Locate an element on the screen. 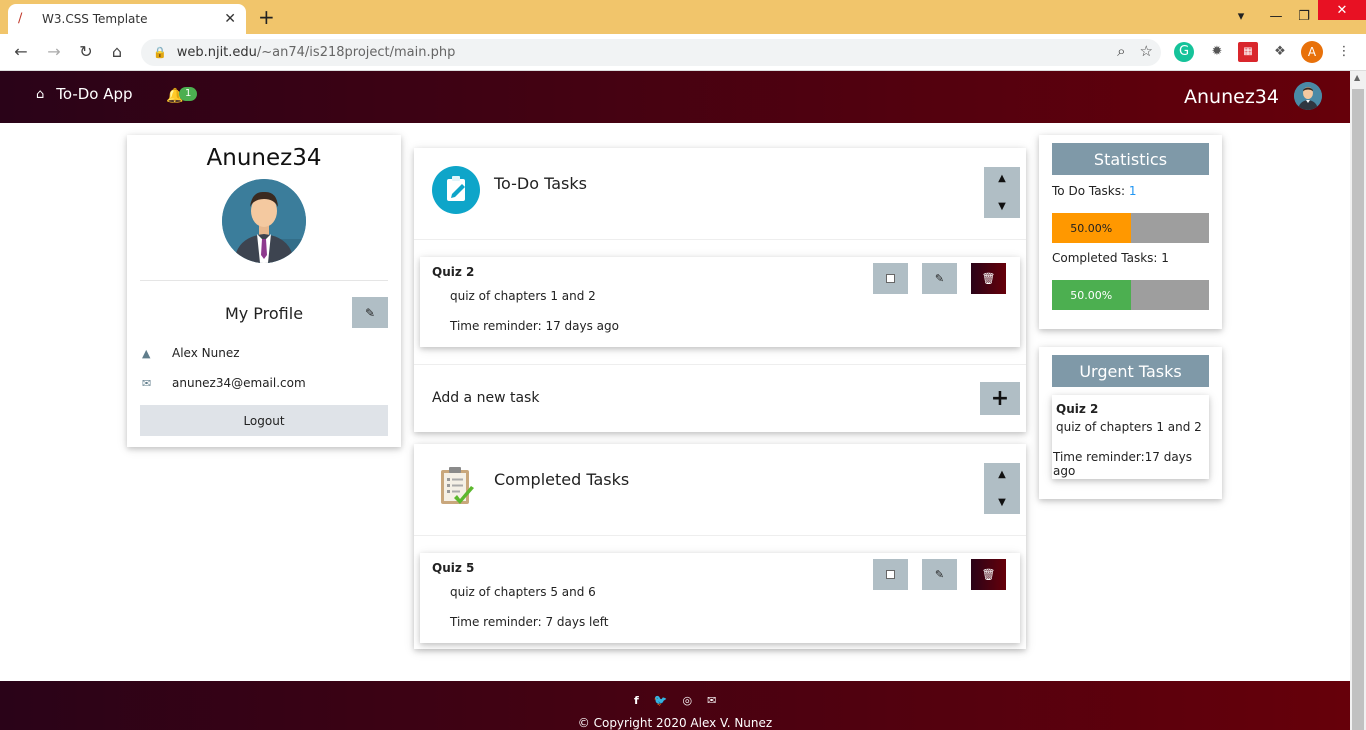 The height and width of the screenshot is (730, 1366). profile-email: anunez34@email.com is located at coordinates (239, 383).